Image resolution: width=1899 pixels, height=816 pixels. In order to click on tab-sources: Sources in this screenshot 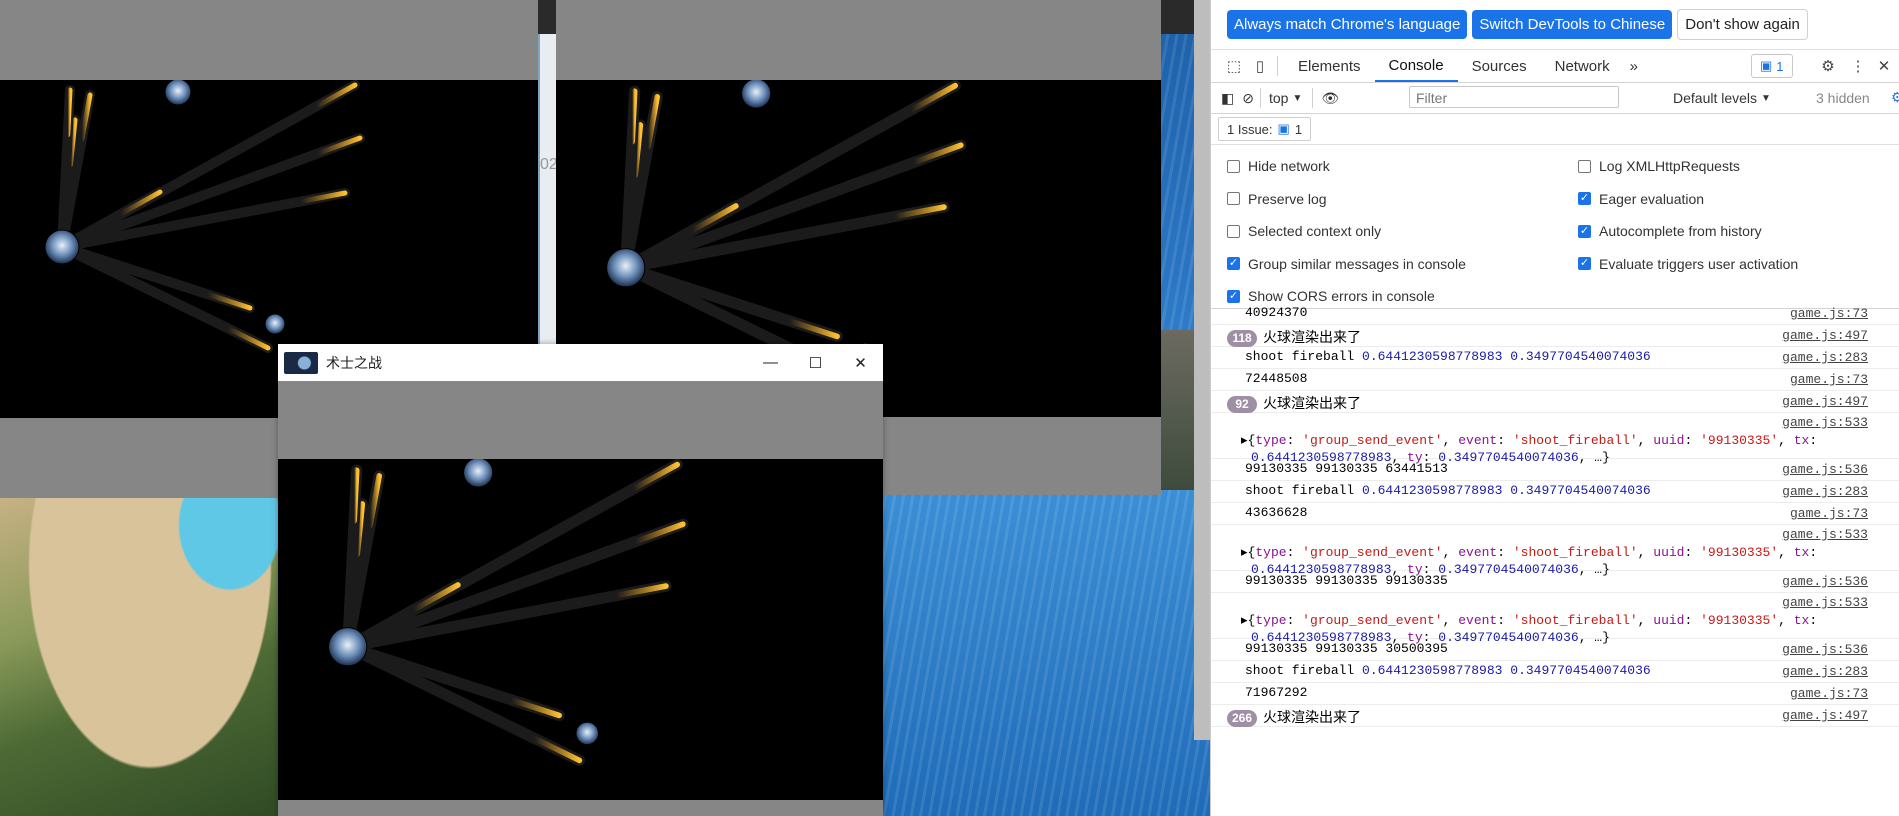, I will do `click(1499, 66)`.